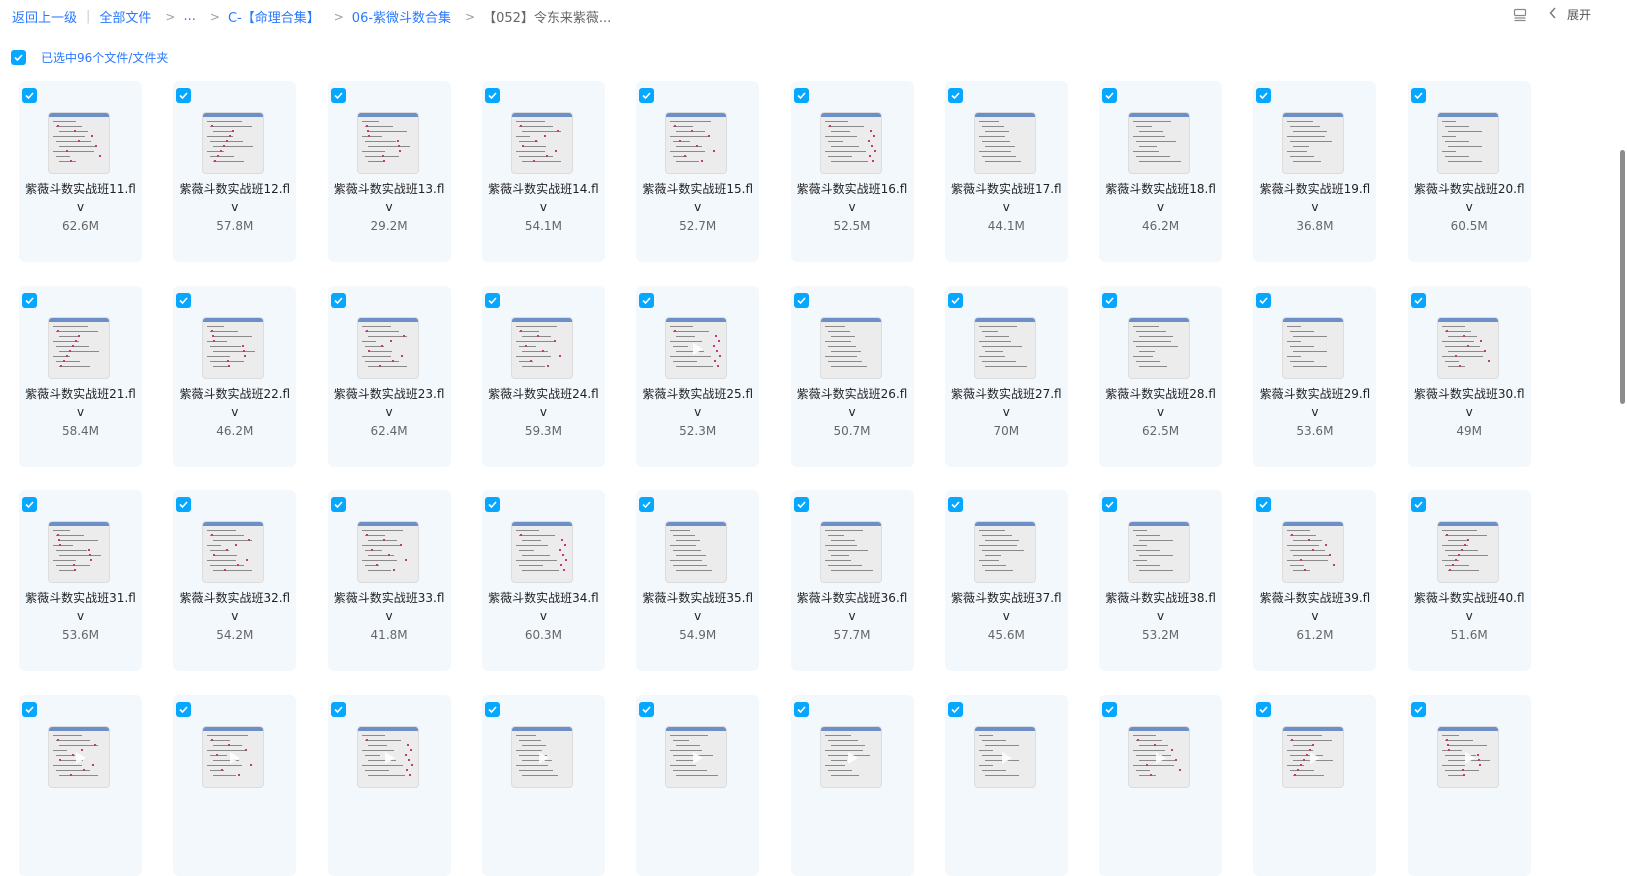  Describe the element at coordinates (80, 607) in the screenshot. I see `file-name: 紫薇斗数实战班31.flv` at that location.